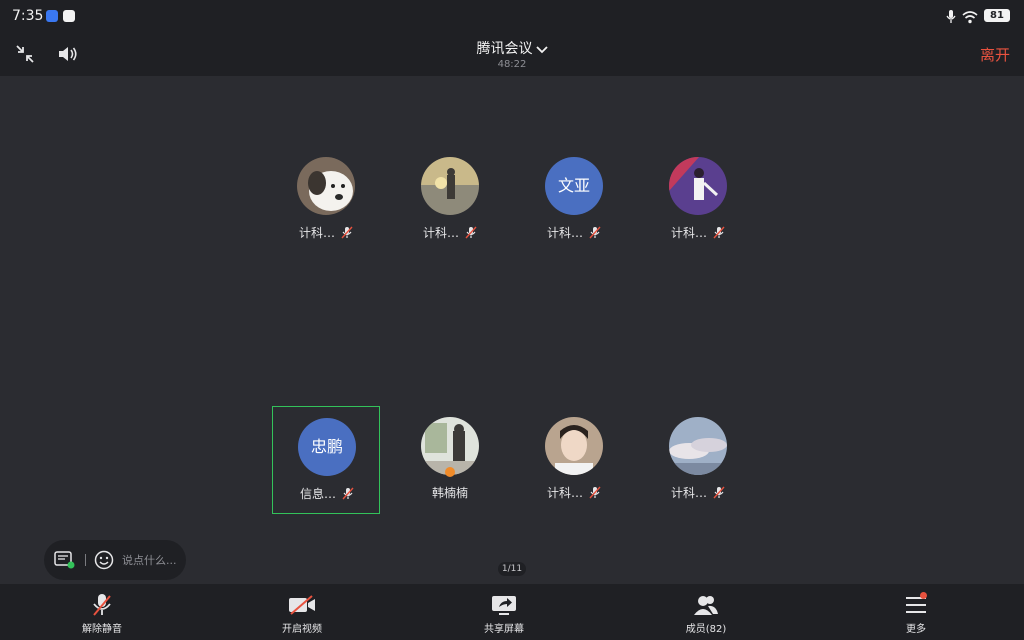  Describe the element at coordinates (327, 447) in the screenshot. I see `avatar-initials: 忠鹏` at that location.